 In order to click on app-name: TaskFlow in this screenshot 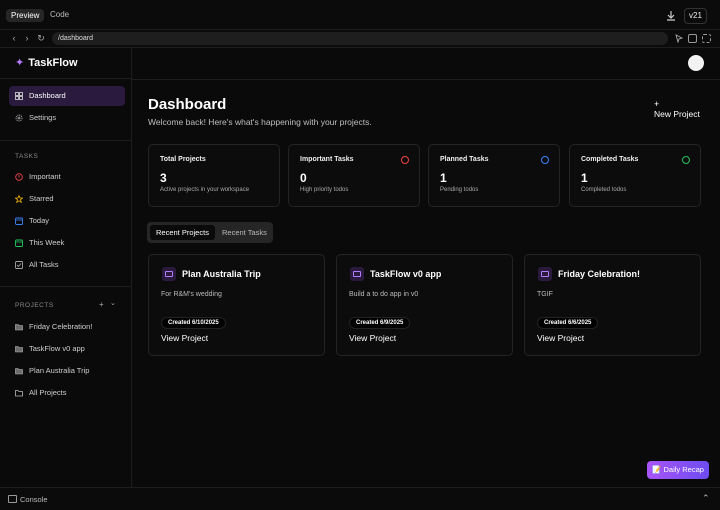, I will do `click(53, 63)`.